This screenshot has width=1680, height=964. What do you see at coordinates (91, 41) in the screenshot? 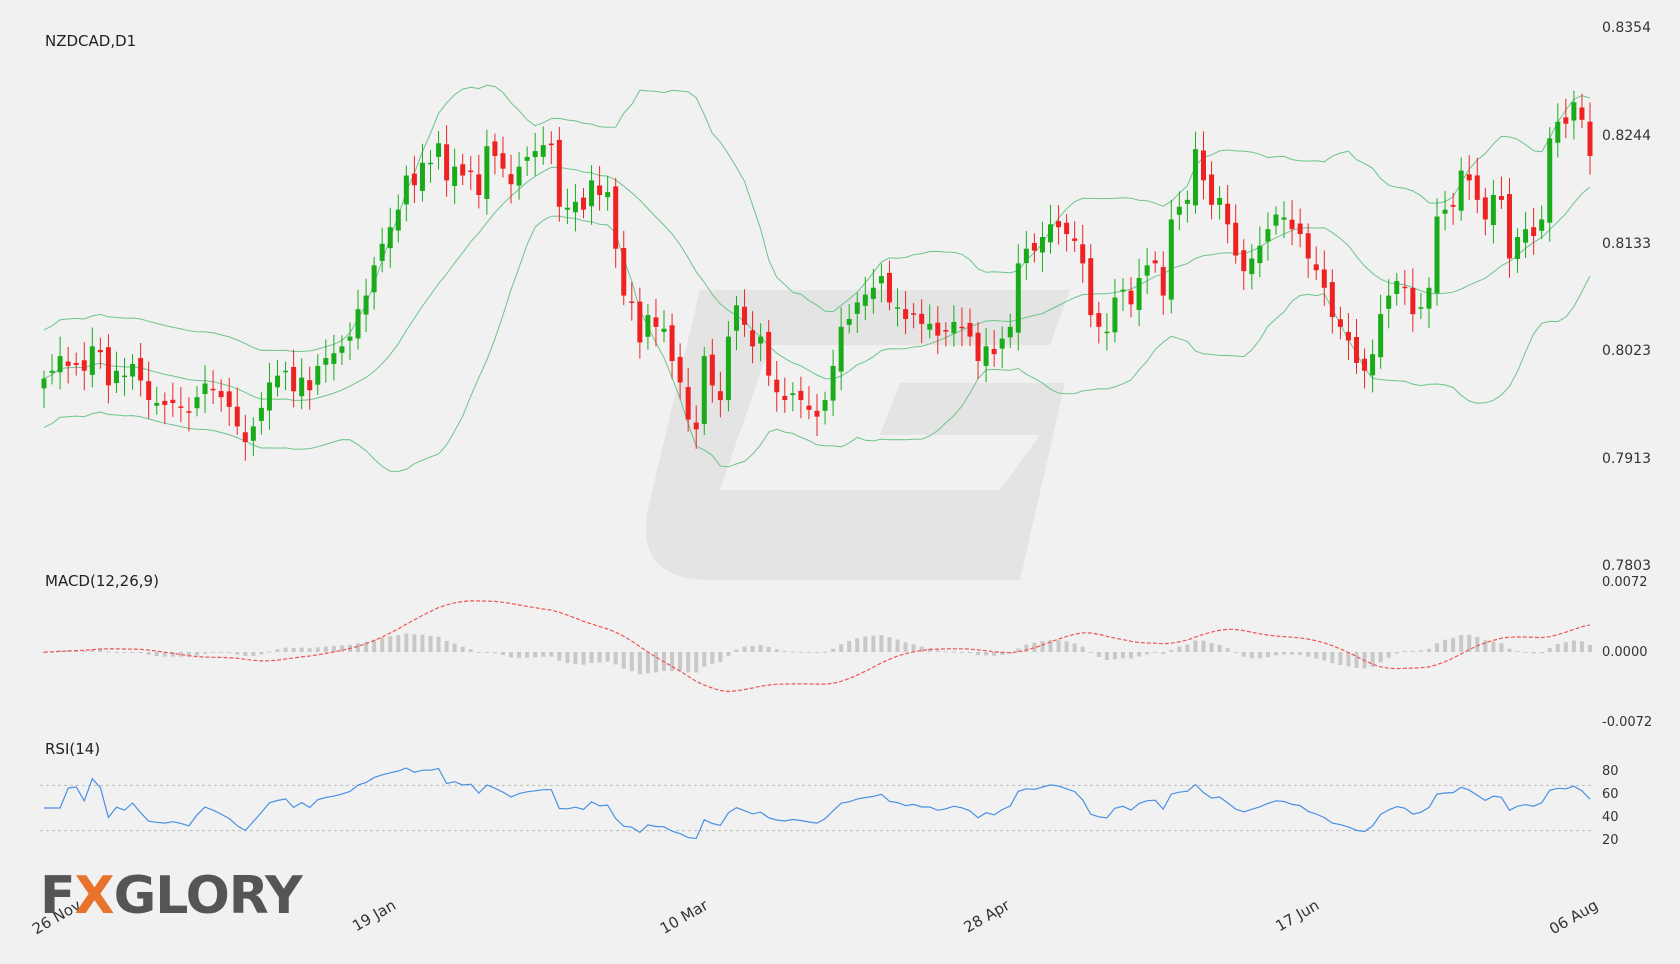
I see `symbol-title: NZDCAD,D1` at bounding box center [91, 41].